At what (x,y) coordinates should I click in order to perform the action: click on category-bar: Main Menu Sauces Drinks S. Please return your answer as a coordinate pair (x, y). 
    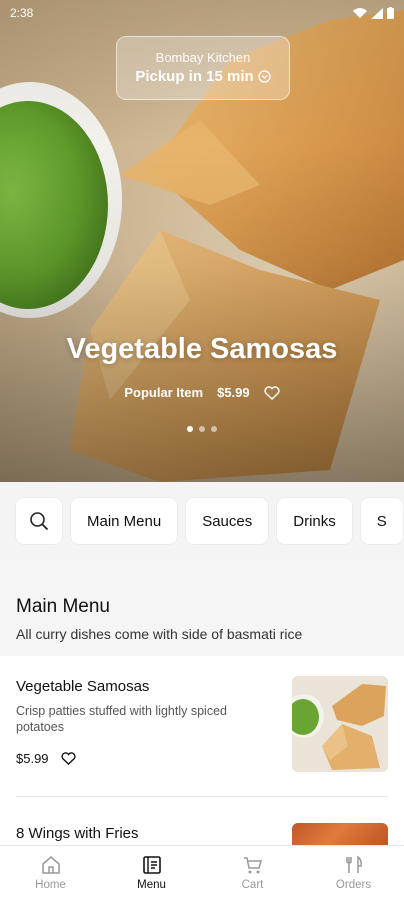
    Looking at the image, I should click on (202, 521).